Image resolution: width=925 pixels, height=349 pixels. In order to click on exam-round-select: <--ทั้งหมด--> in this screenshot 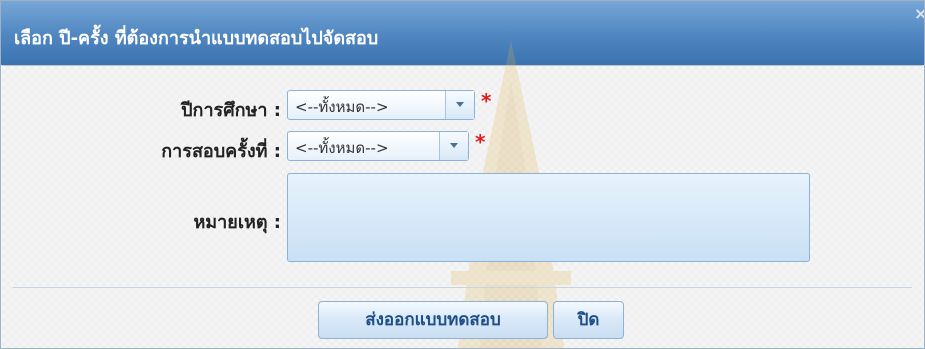, I will do `click(378, 146)`.